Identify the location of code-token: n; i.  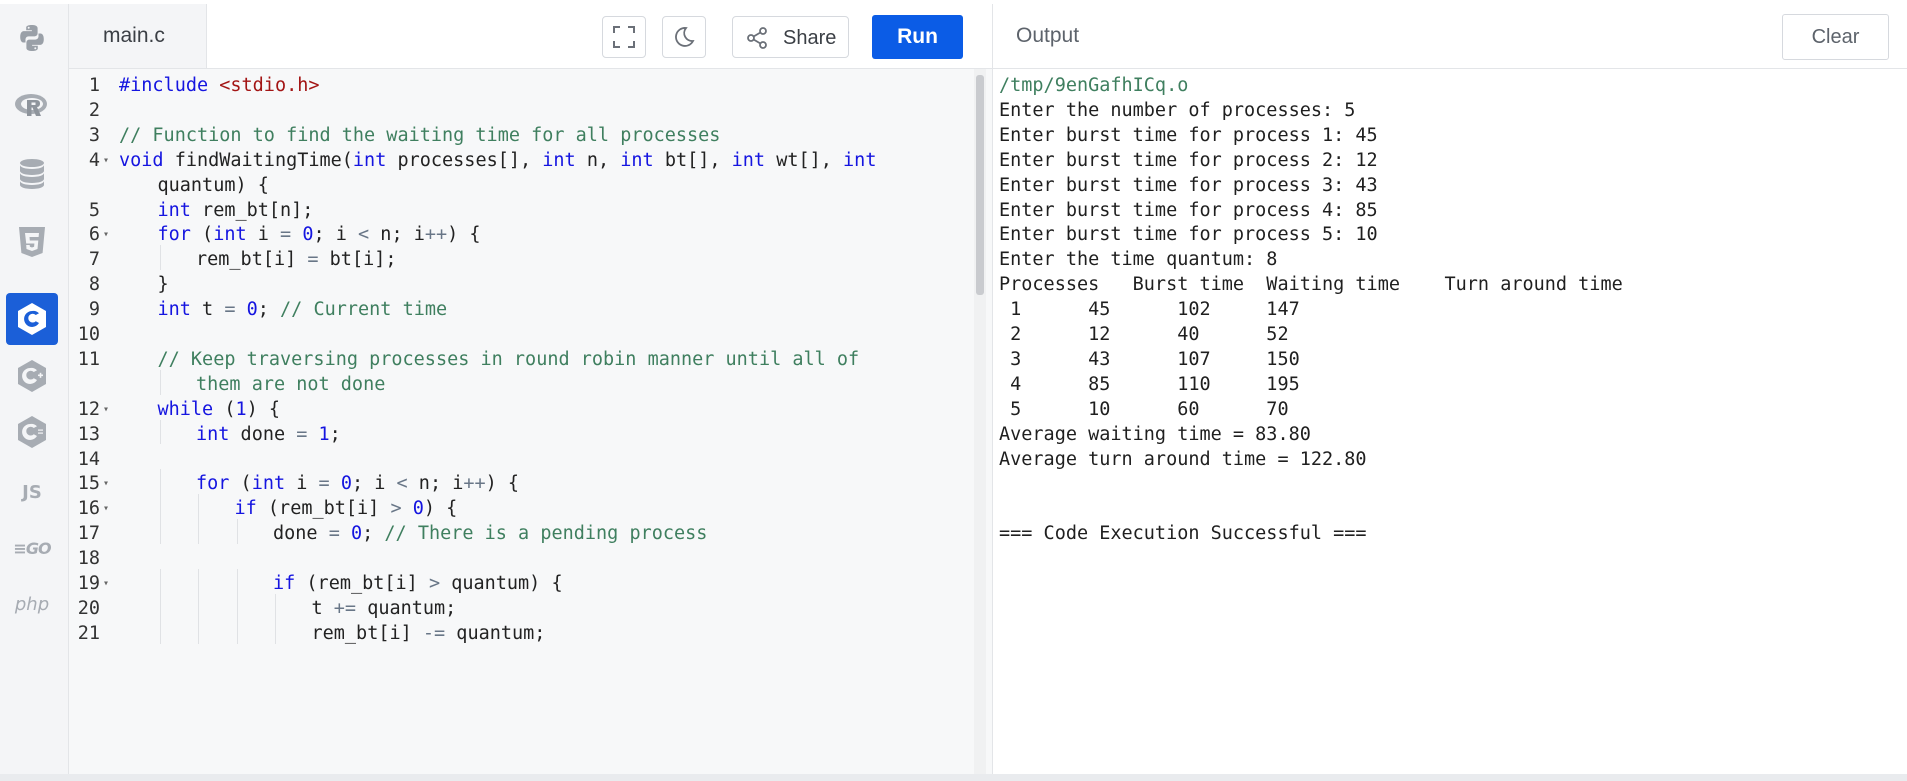
(397, 235).